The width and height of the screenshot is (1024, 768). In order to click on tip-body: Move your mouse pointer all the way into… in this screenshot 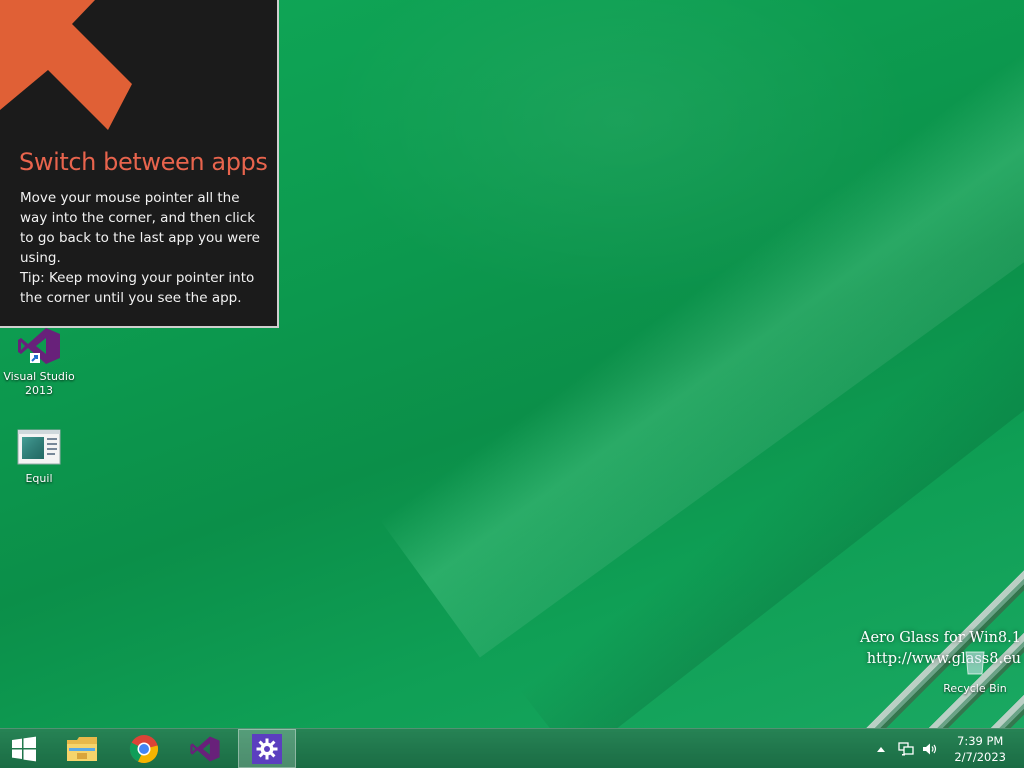, I will do `click(142, 248)`.